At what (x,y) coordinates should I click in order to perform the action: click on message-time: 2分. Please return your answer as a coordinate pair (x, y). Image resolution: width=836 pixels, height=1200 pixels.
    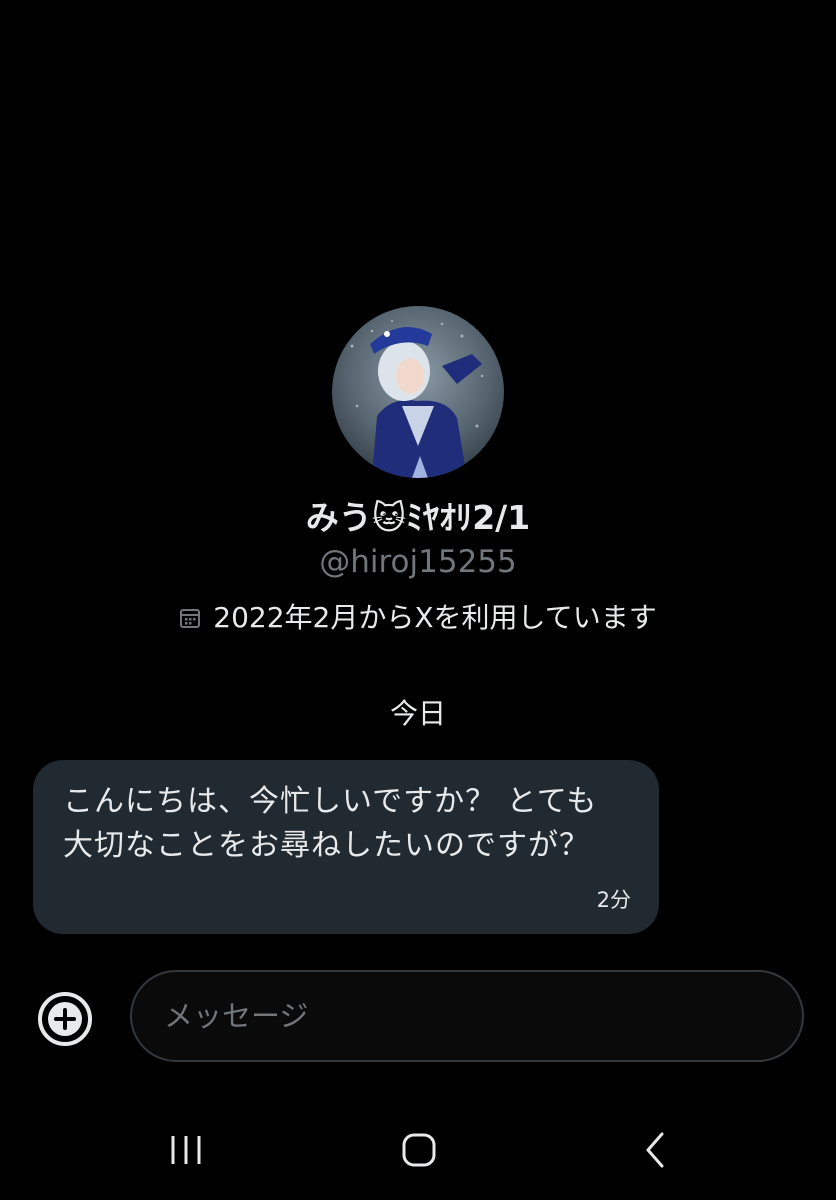
    Looking at the image, I should click on (613, 900).